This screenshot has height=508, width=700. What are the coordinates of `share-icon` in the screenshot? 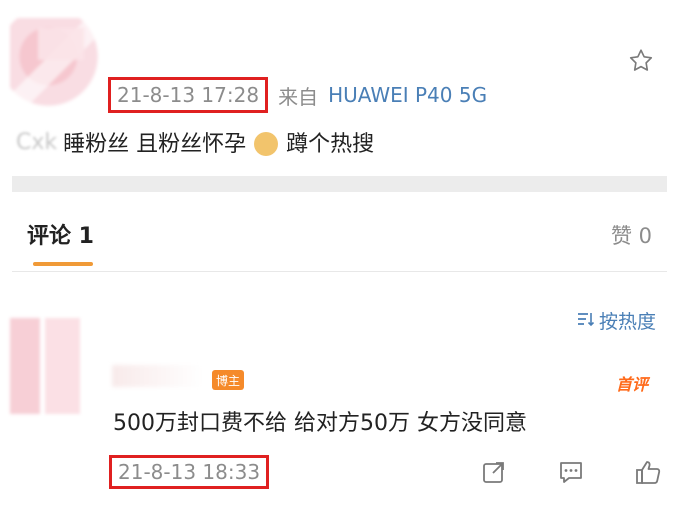 It's located at (493, 472).